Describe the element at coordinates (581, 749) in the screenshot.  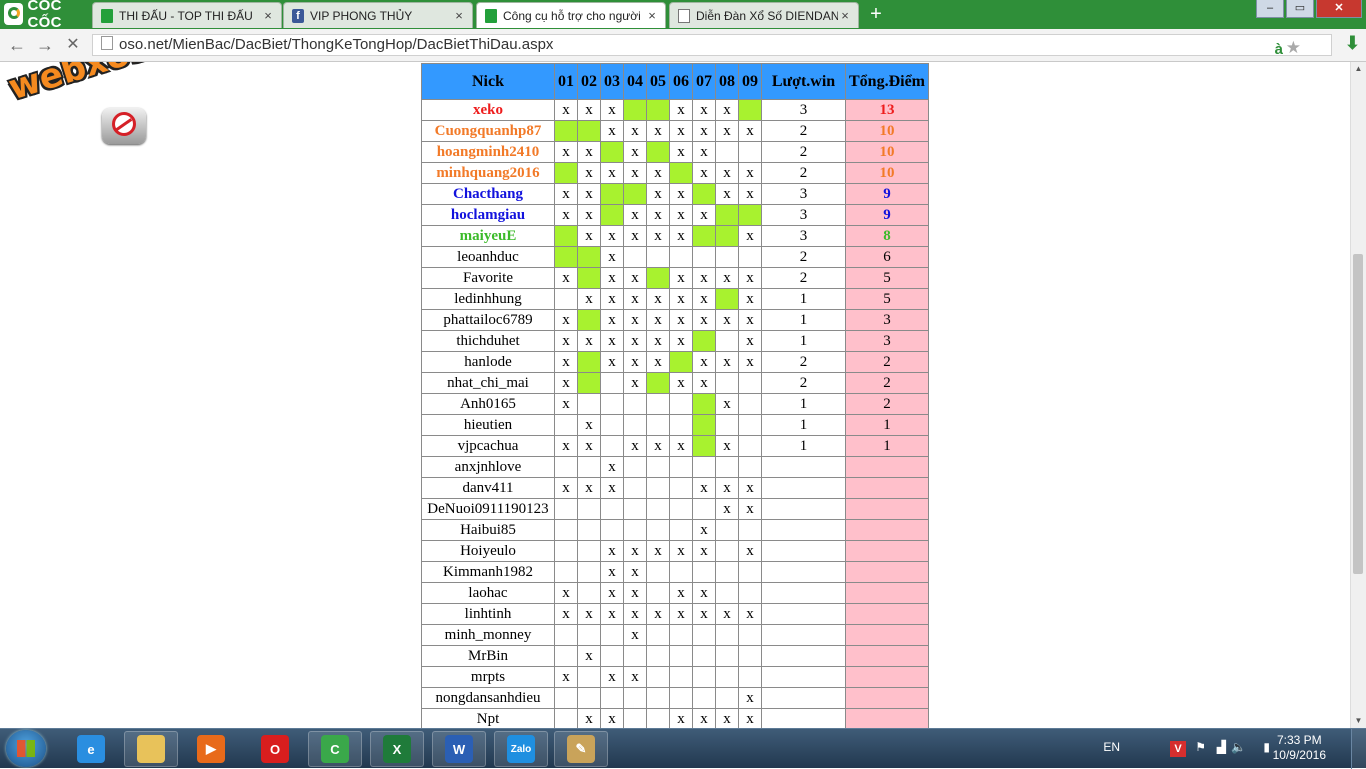
I see `taskbar-app-9: ✎` at that location.